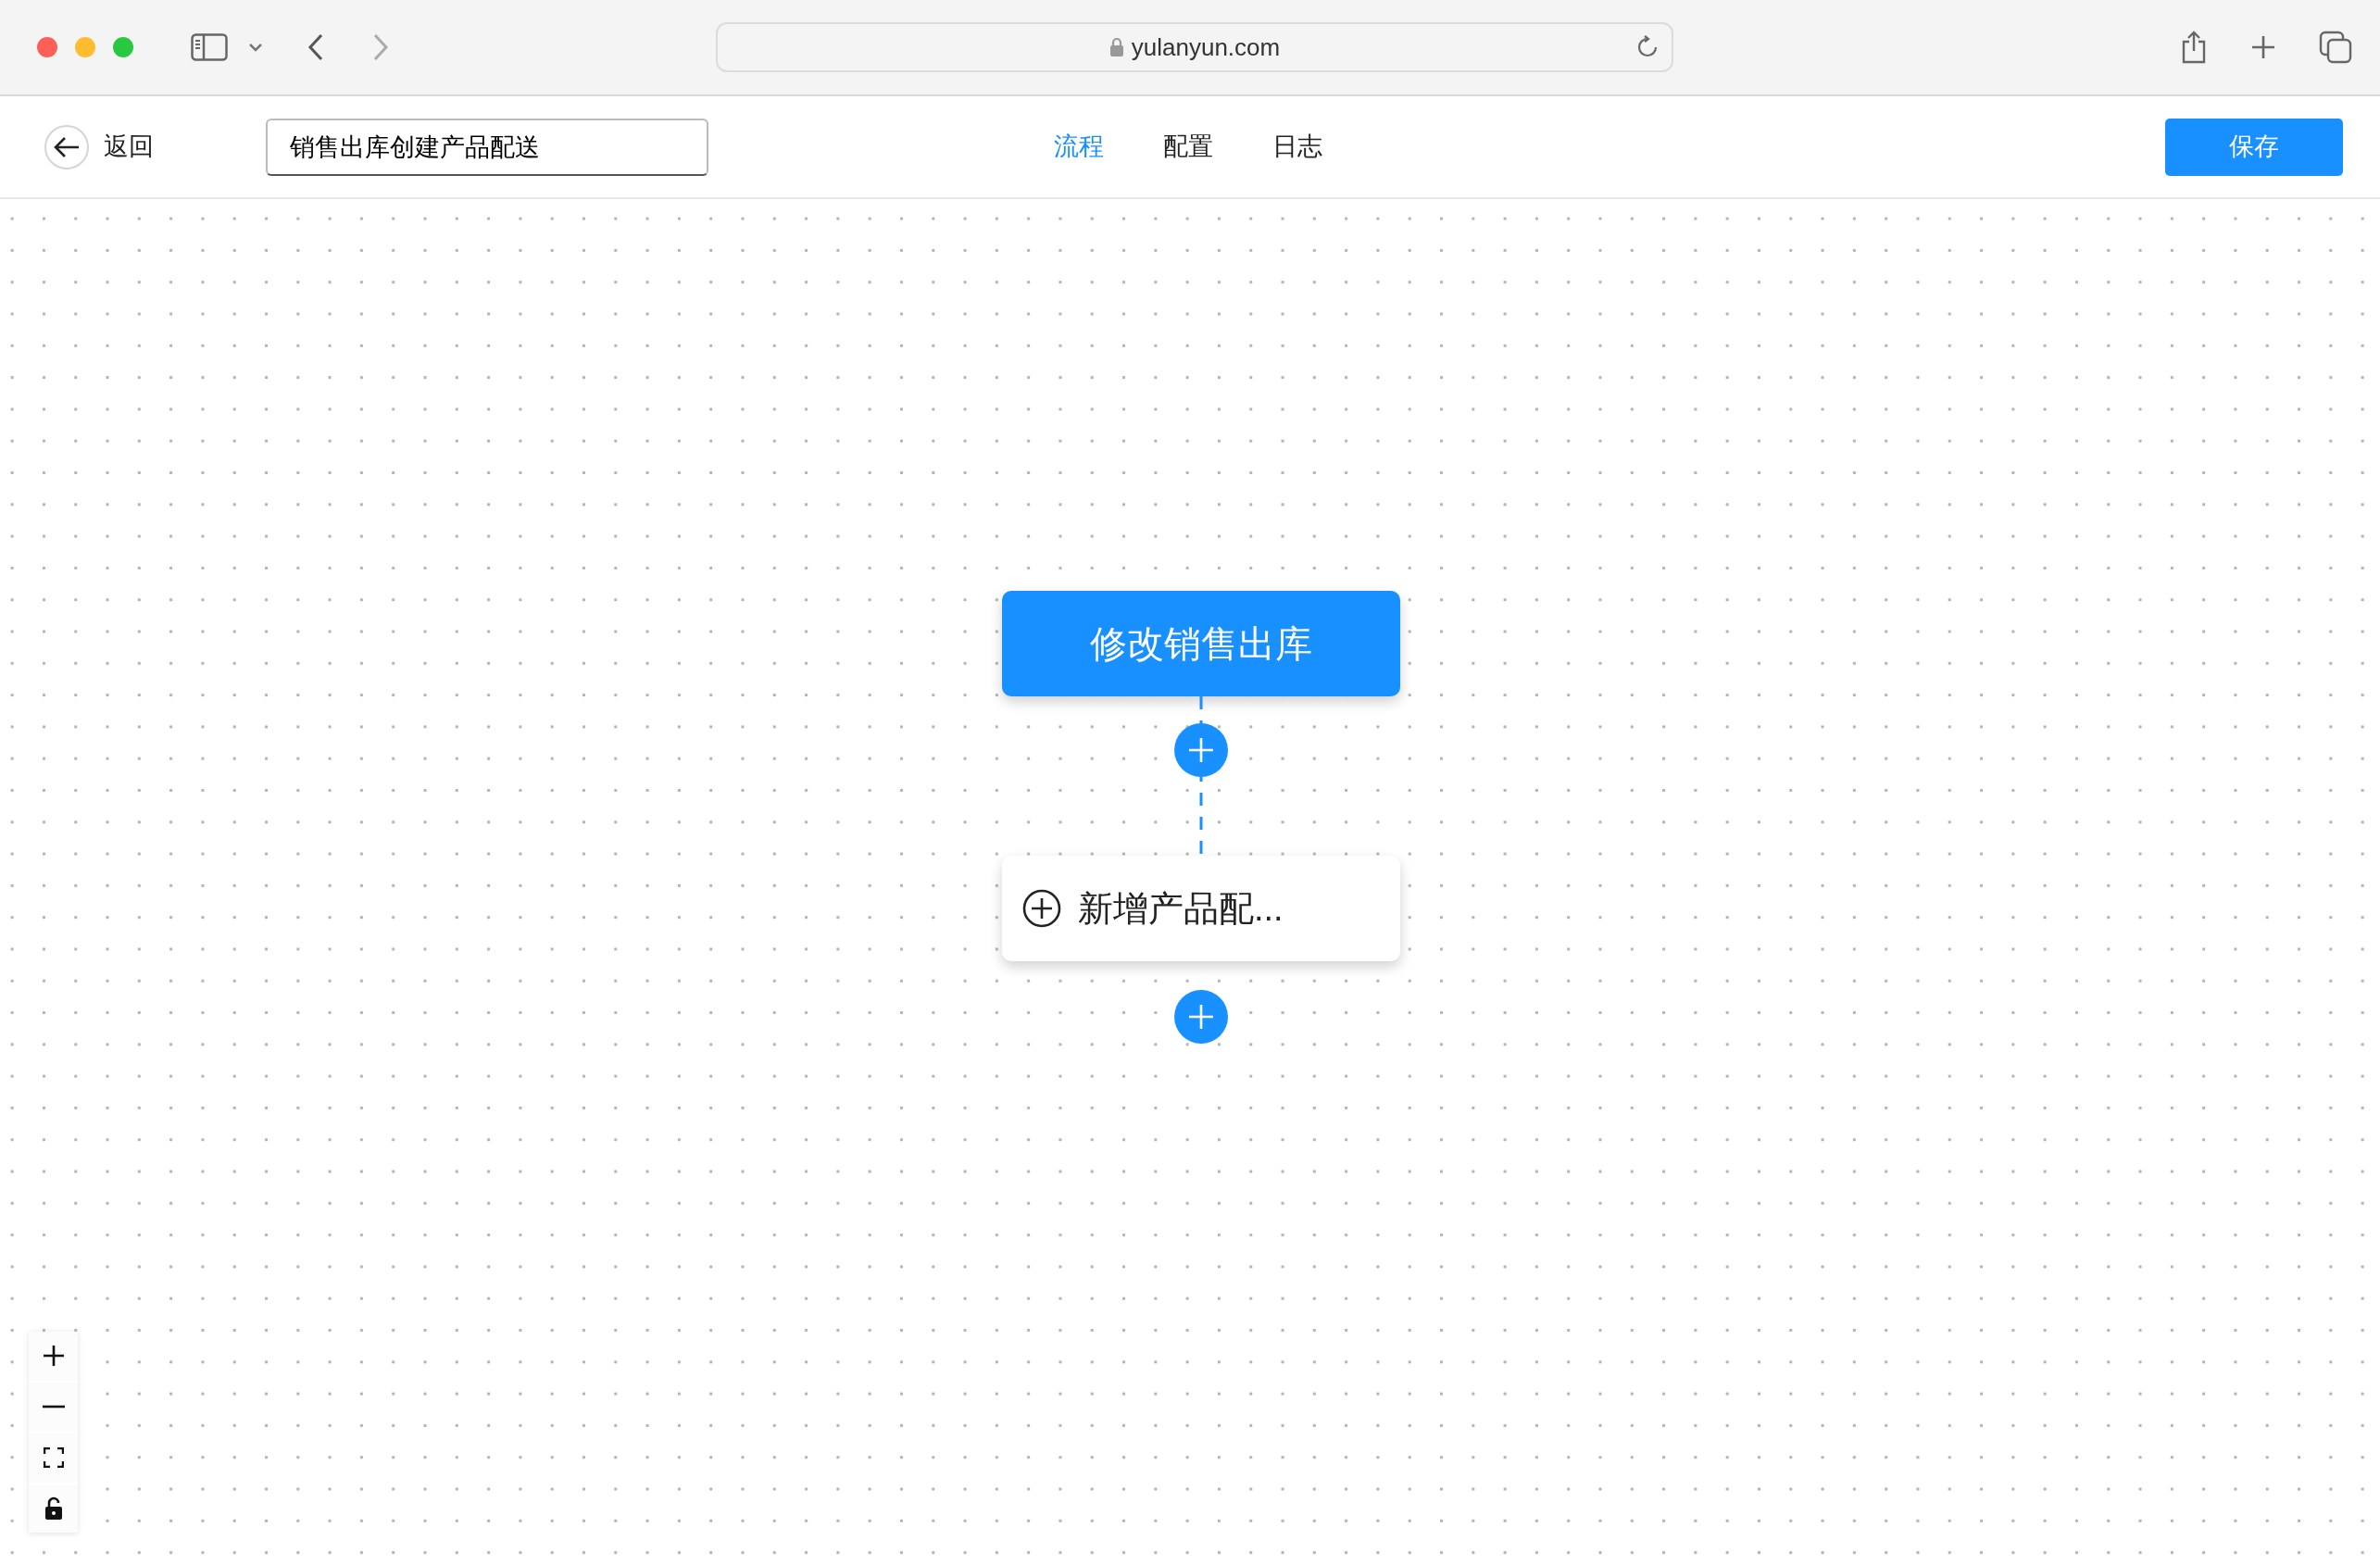 The height and width of the screenshot is (1565, 2380). What do you see at coordinates (2194, 47) in the screenshot?
I see `share-icon` at bounding box center [2194, 47].